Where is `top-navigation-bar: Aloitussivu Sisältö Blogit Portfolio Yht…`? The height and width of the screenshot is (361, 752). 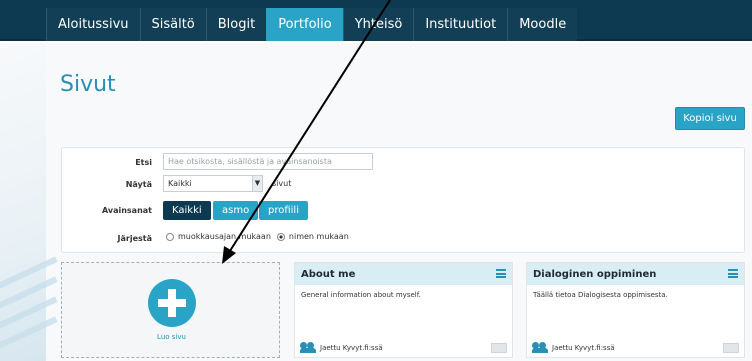 top-navigation-bar: Aloitussivu Sisältö Blogit Portfolio Yht… is located at coordinates (376, 20).